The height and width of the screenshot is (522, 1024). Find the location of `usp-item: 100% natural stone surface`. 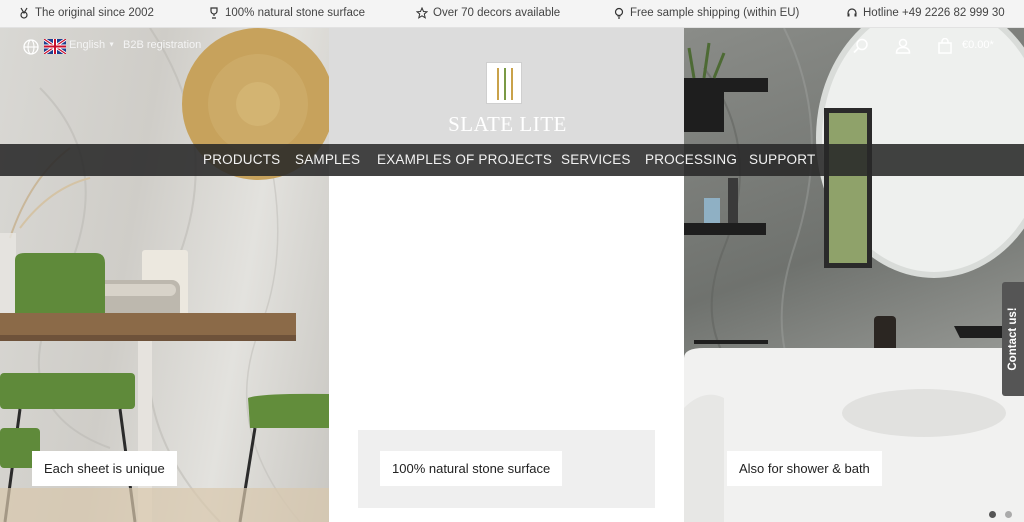

usp-item: 100% natural stone surface is located at coordinates (286, 13).